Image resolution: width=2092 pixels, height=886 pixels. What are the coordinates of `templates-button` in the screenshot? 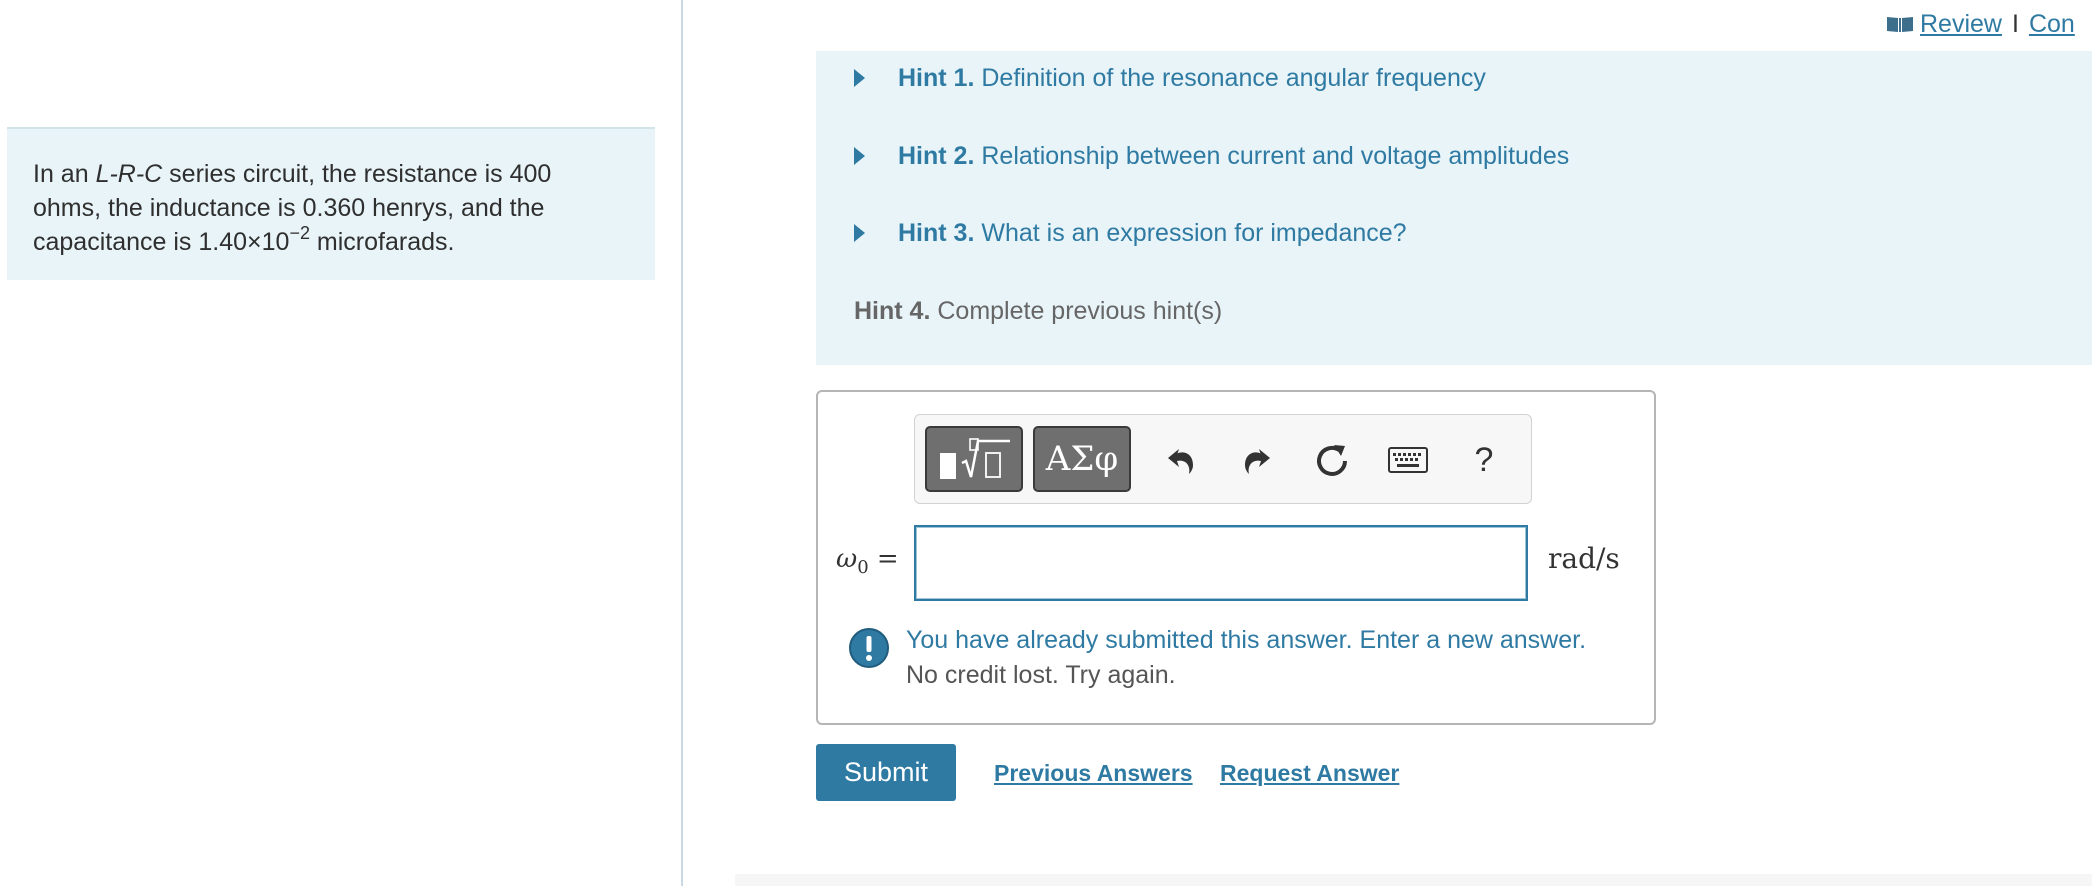 It's located at (974, 459).